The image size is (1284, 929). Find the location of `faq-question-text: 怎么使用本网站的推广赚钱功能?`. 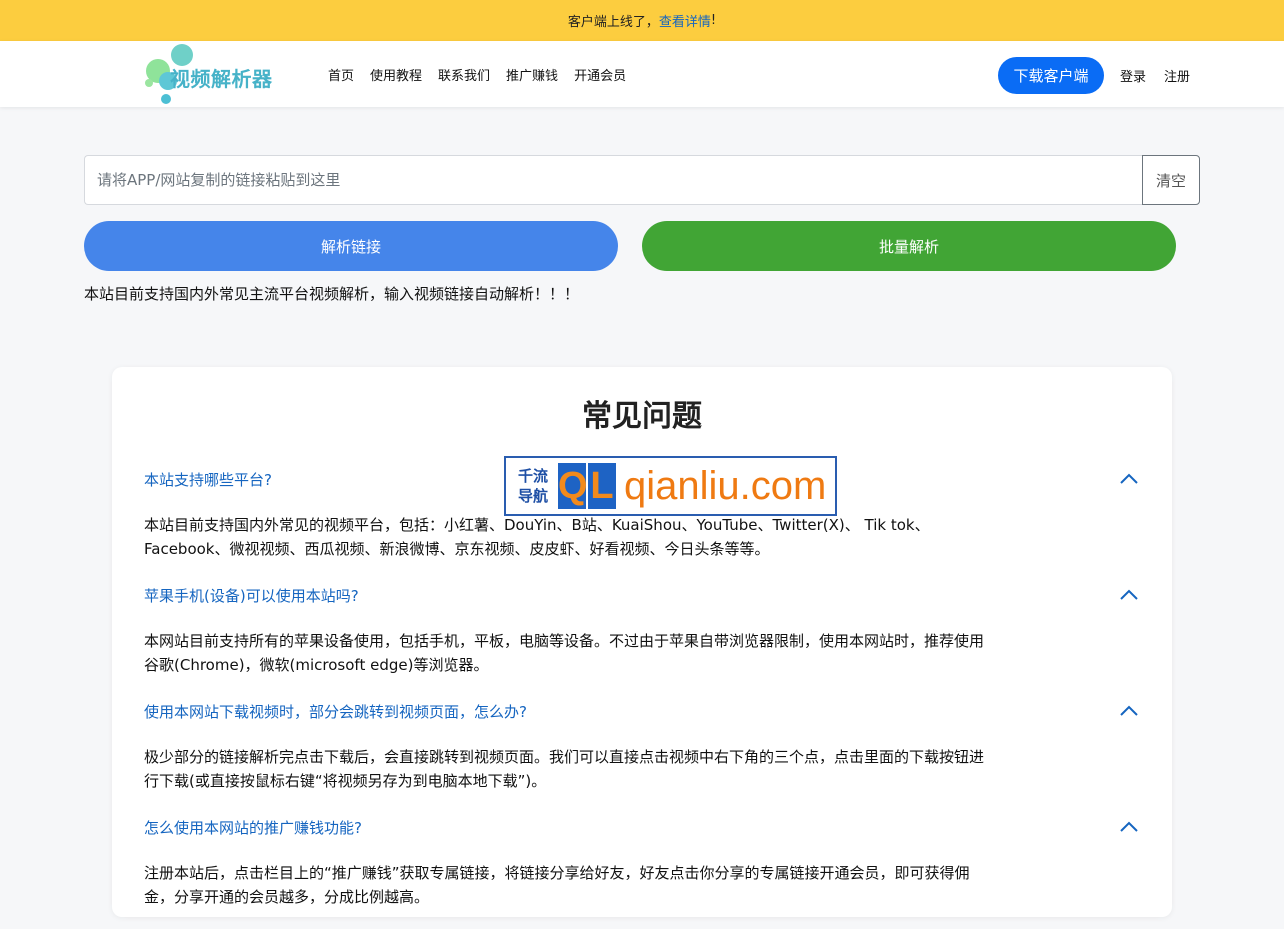

faq-question-text: 怎么使用本网站的推广赚钱功能? is located at coordinates (253, 827).